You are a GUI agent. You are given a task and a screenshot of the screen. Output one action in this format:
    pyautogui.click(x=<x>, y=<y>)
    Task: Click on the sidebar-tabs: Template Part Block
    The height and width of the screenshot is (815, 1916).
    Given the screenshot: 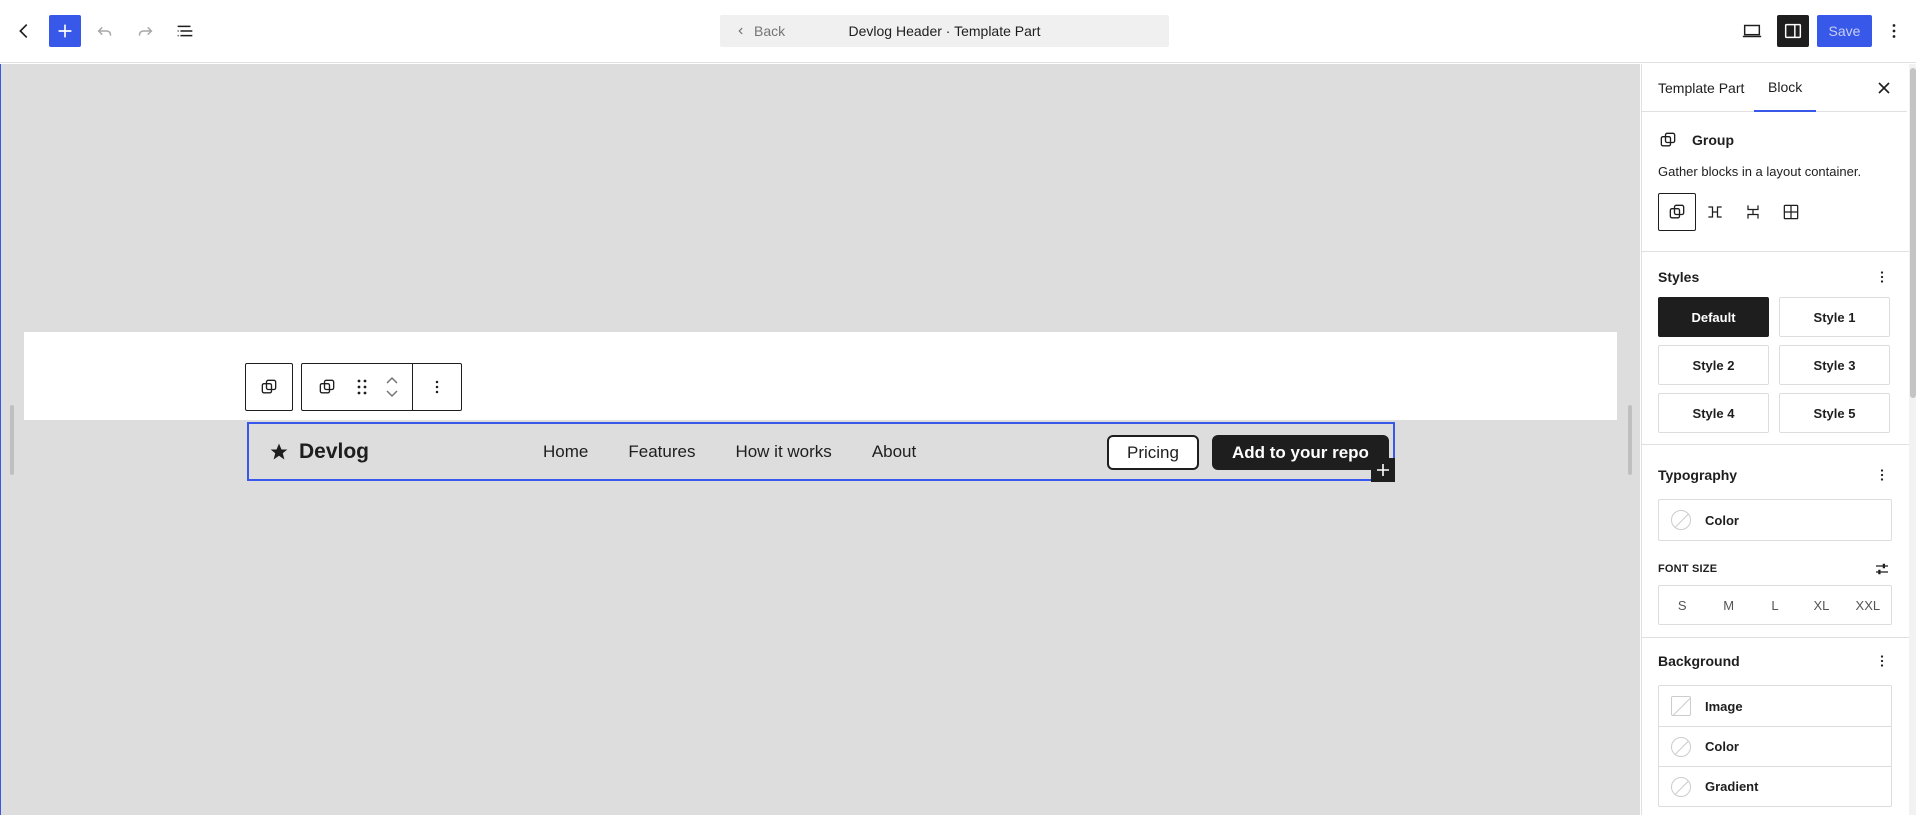 What is the action you would take?
    pyautogui.click(x=1774, y=88)
    